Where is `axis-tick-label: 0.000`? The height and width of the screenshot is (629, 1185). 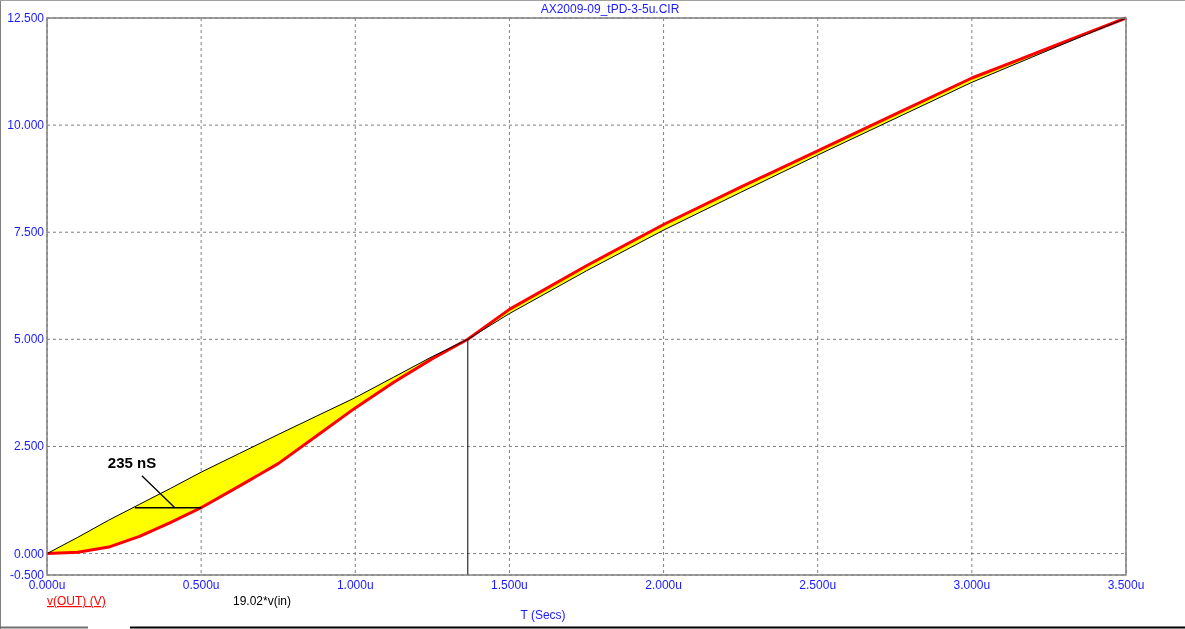
axis-tick-label: 0.000 is located at coordinates (28, 553).